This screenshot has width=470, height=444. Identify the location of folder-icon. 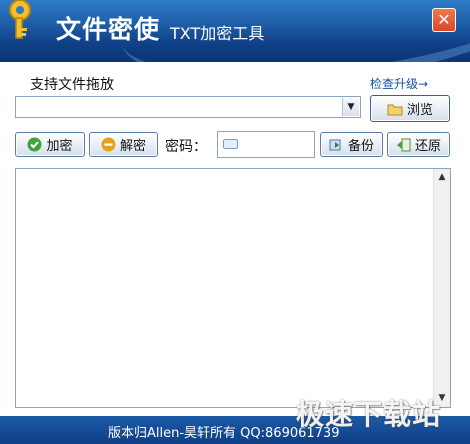
(395, 109).